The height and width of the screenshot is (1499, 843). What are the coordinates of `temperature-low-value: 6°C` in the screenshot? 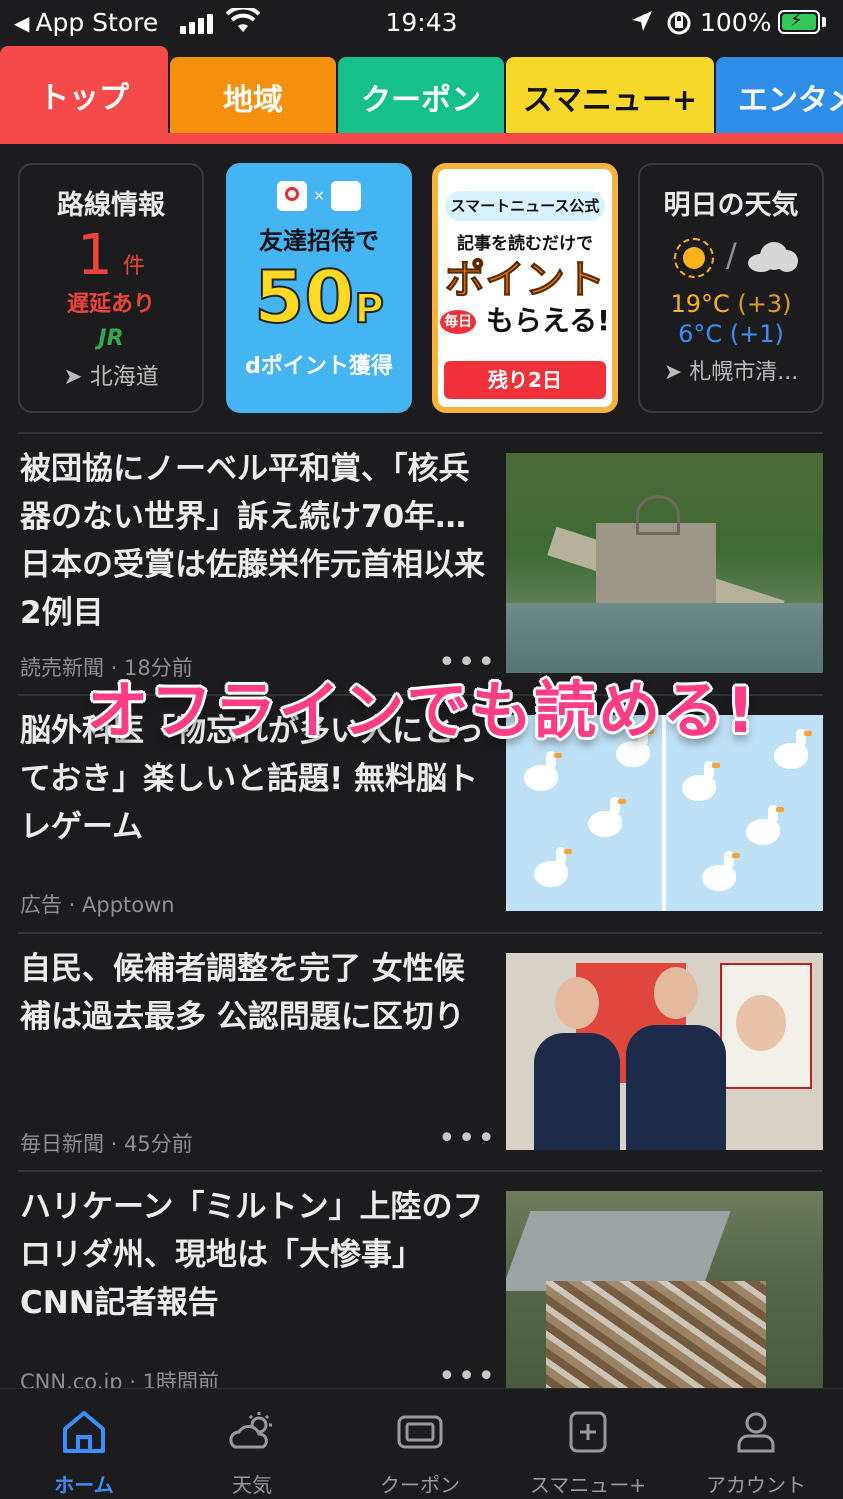 It's located at (700, 334).